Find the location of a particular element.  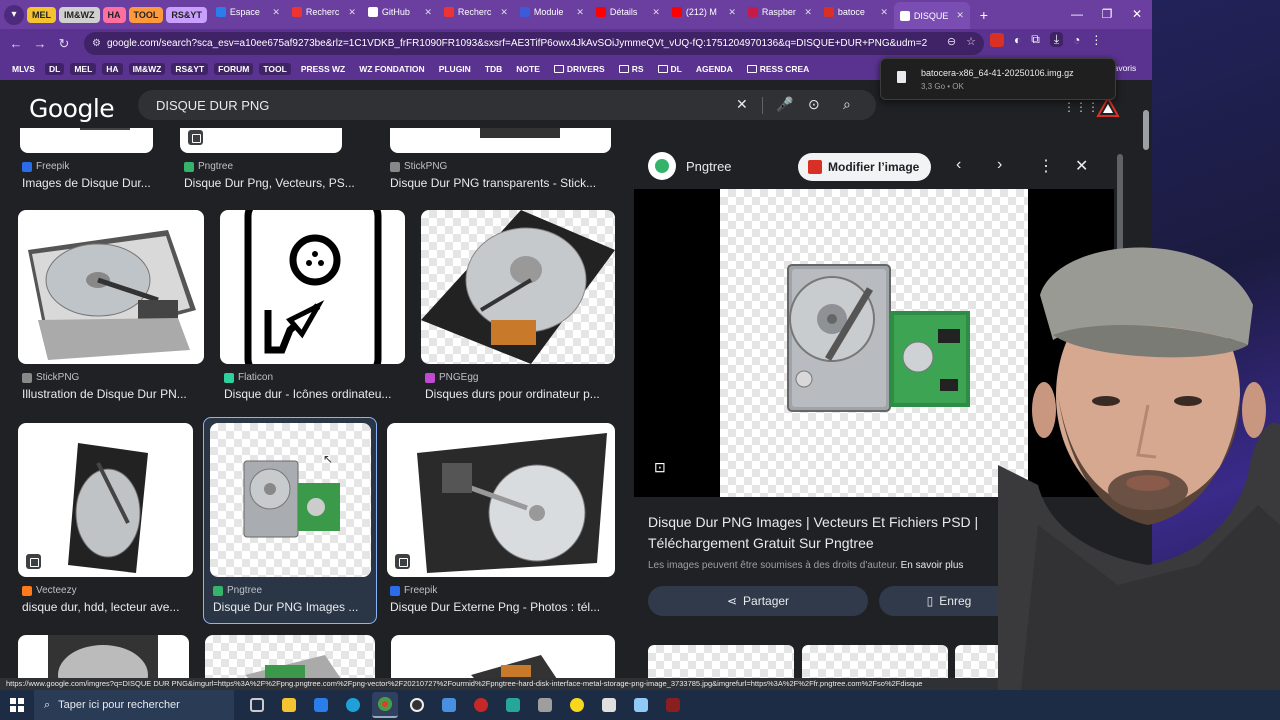

close-window-button: ✕ is located at coordinates (1137, 14).